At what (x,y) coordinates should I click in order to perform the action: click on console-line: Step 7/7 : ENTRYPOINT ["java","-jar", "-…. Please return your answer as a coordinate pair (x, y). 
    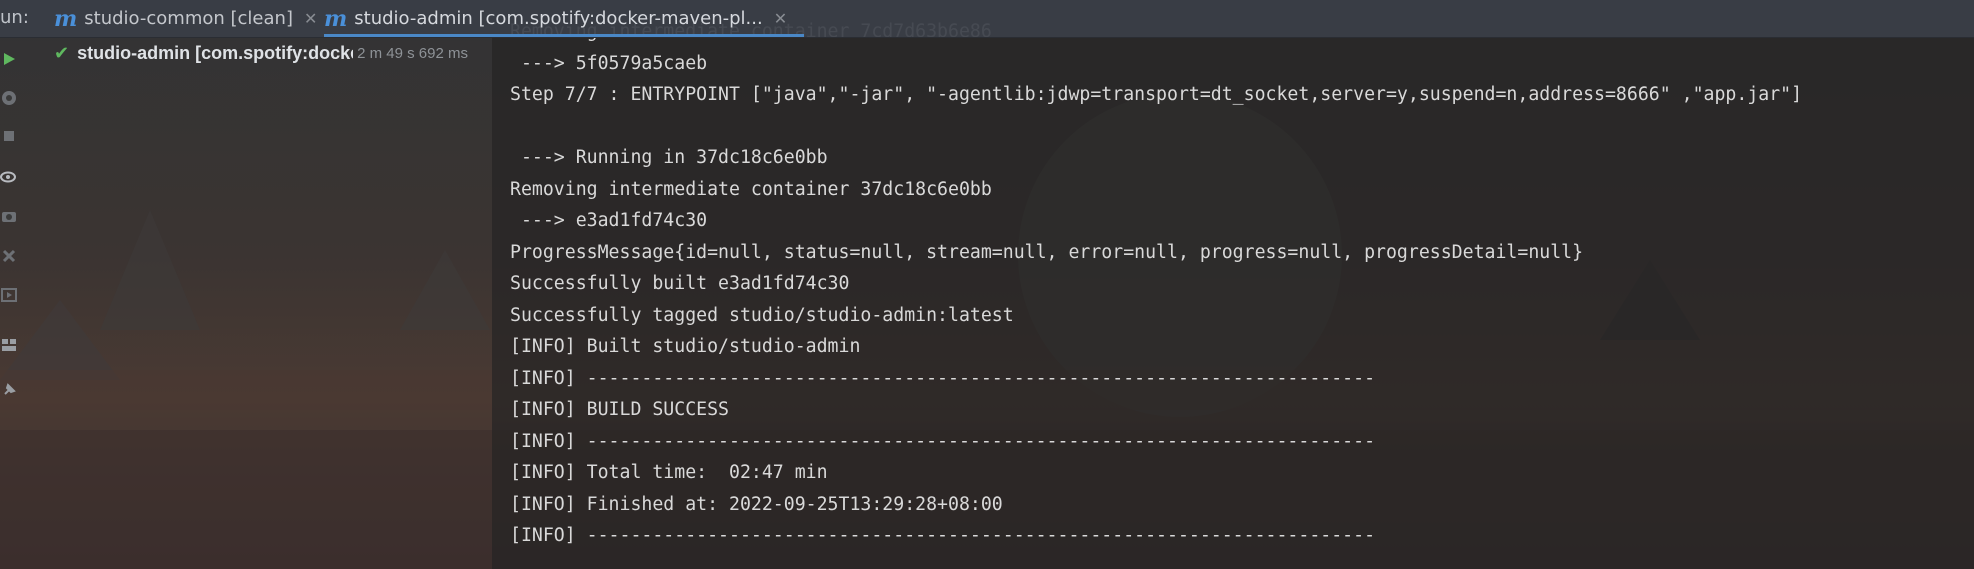
    Looking at the image, I should click on (1156, 94).